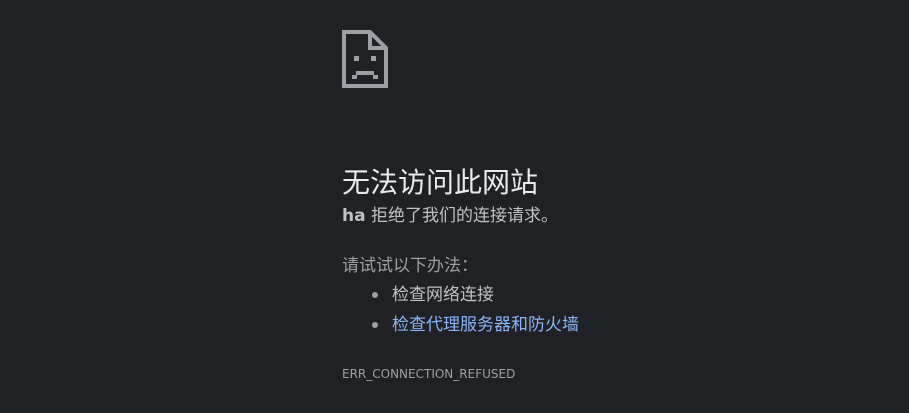 This screenshot has width=909, height=413. Describe the element at coordinates (440, 182) in the screenshot. I see `page-title: 无法访问此网站` at that location.